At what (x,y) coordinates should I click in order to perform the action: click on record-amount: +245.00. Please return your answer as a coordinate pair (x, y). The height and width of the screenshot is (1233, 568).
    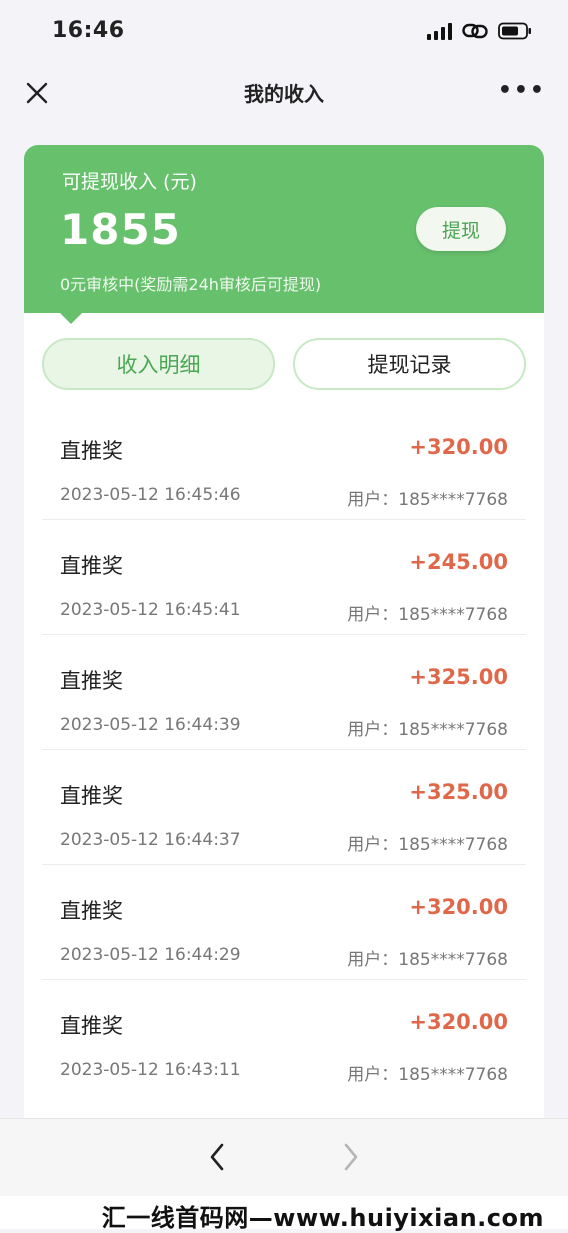
    Looking at the image, I should click on (458, 562).